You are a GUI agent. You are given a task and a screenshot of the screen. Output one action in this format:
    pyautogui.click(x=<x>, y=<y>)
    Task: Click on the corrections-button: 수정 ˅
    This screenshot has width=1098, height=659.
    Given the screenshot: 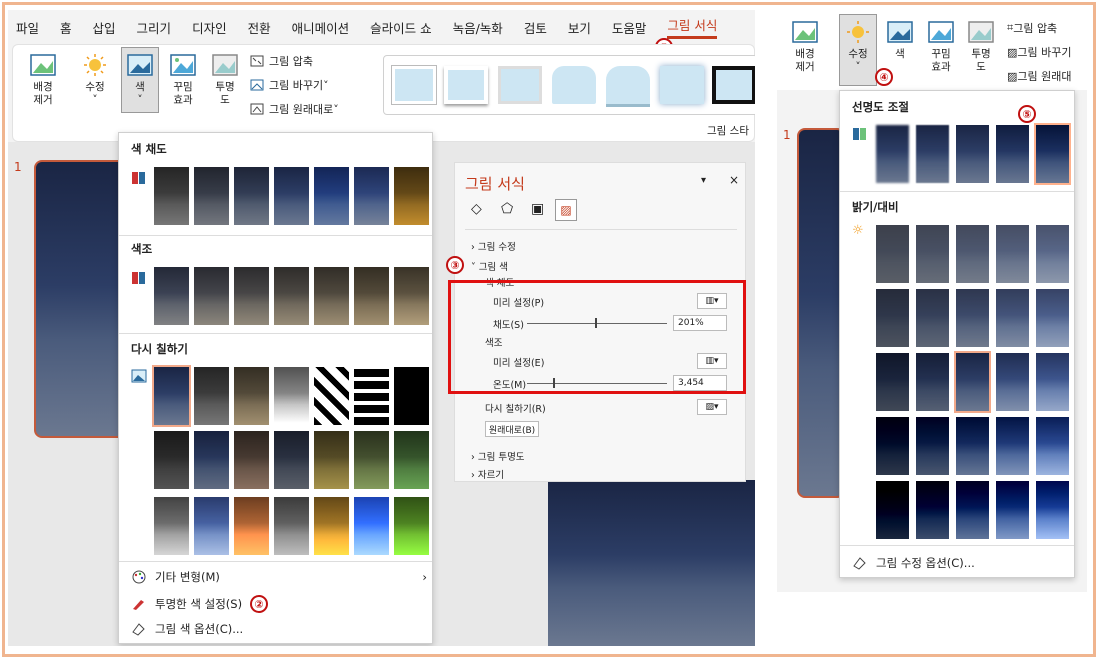 What is the action you would take?
    pyautogui.click(x=858, y=50)
    